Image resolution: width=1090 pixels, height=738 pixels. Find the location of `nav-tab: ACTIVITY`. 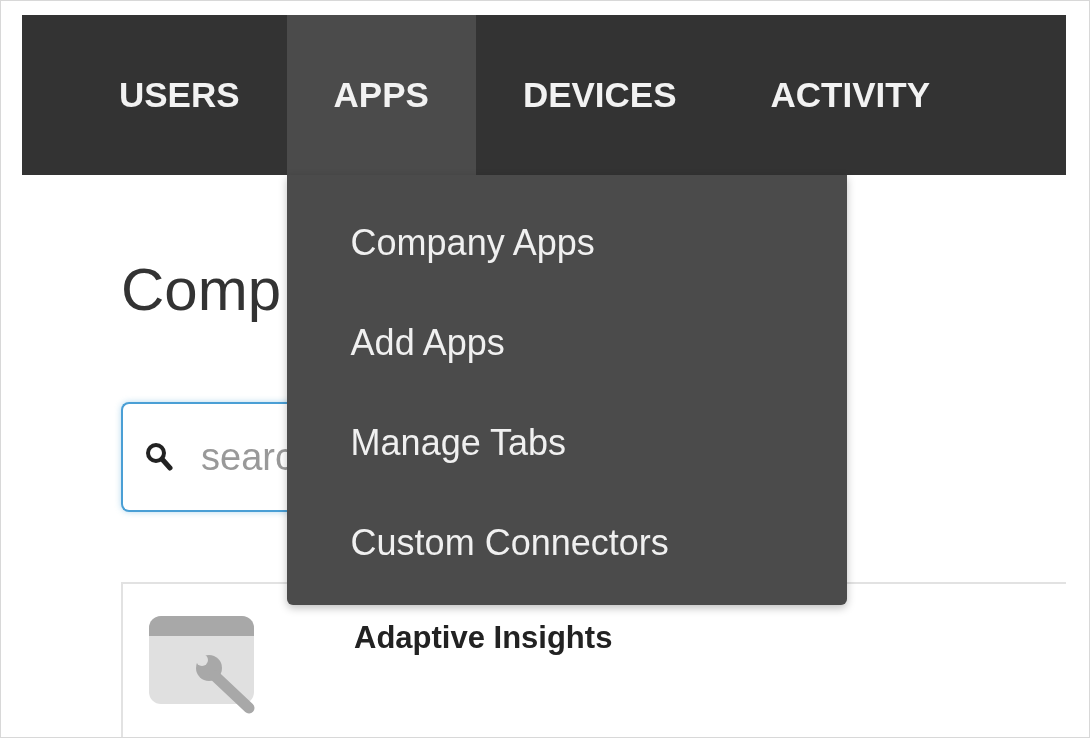

nav-tab: ACTIVITY is located at coordinates (850, 95).